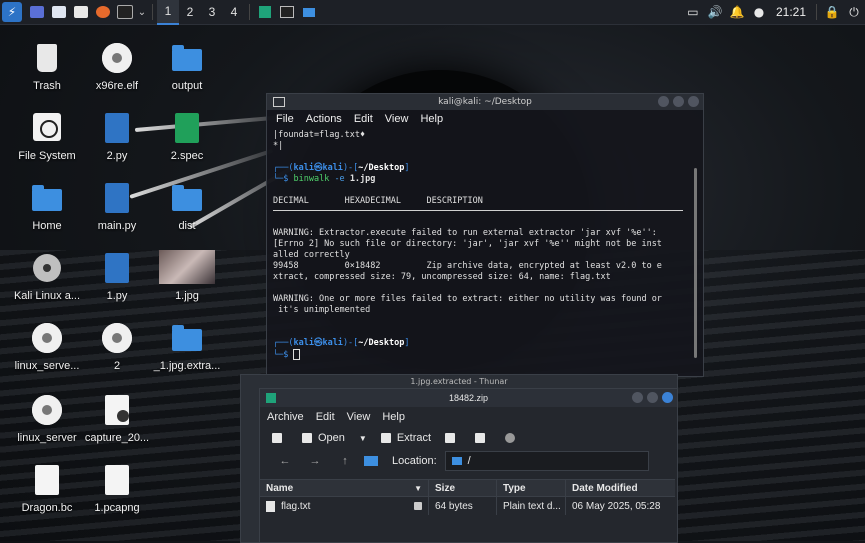  What do you see at coordinates (190, 12) in the screenshot?
I see `workspace-2: 2` at bounding box center [190, 12].